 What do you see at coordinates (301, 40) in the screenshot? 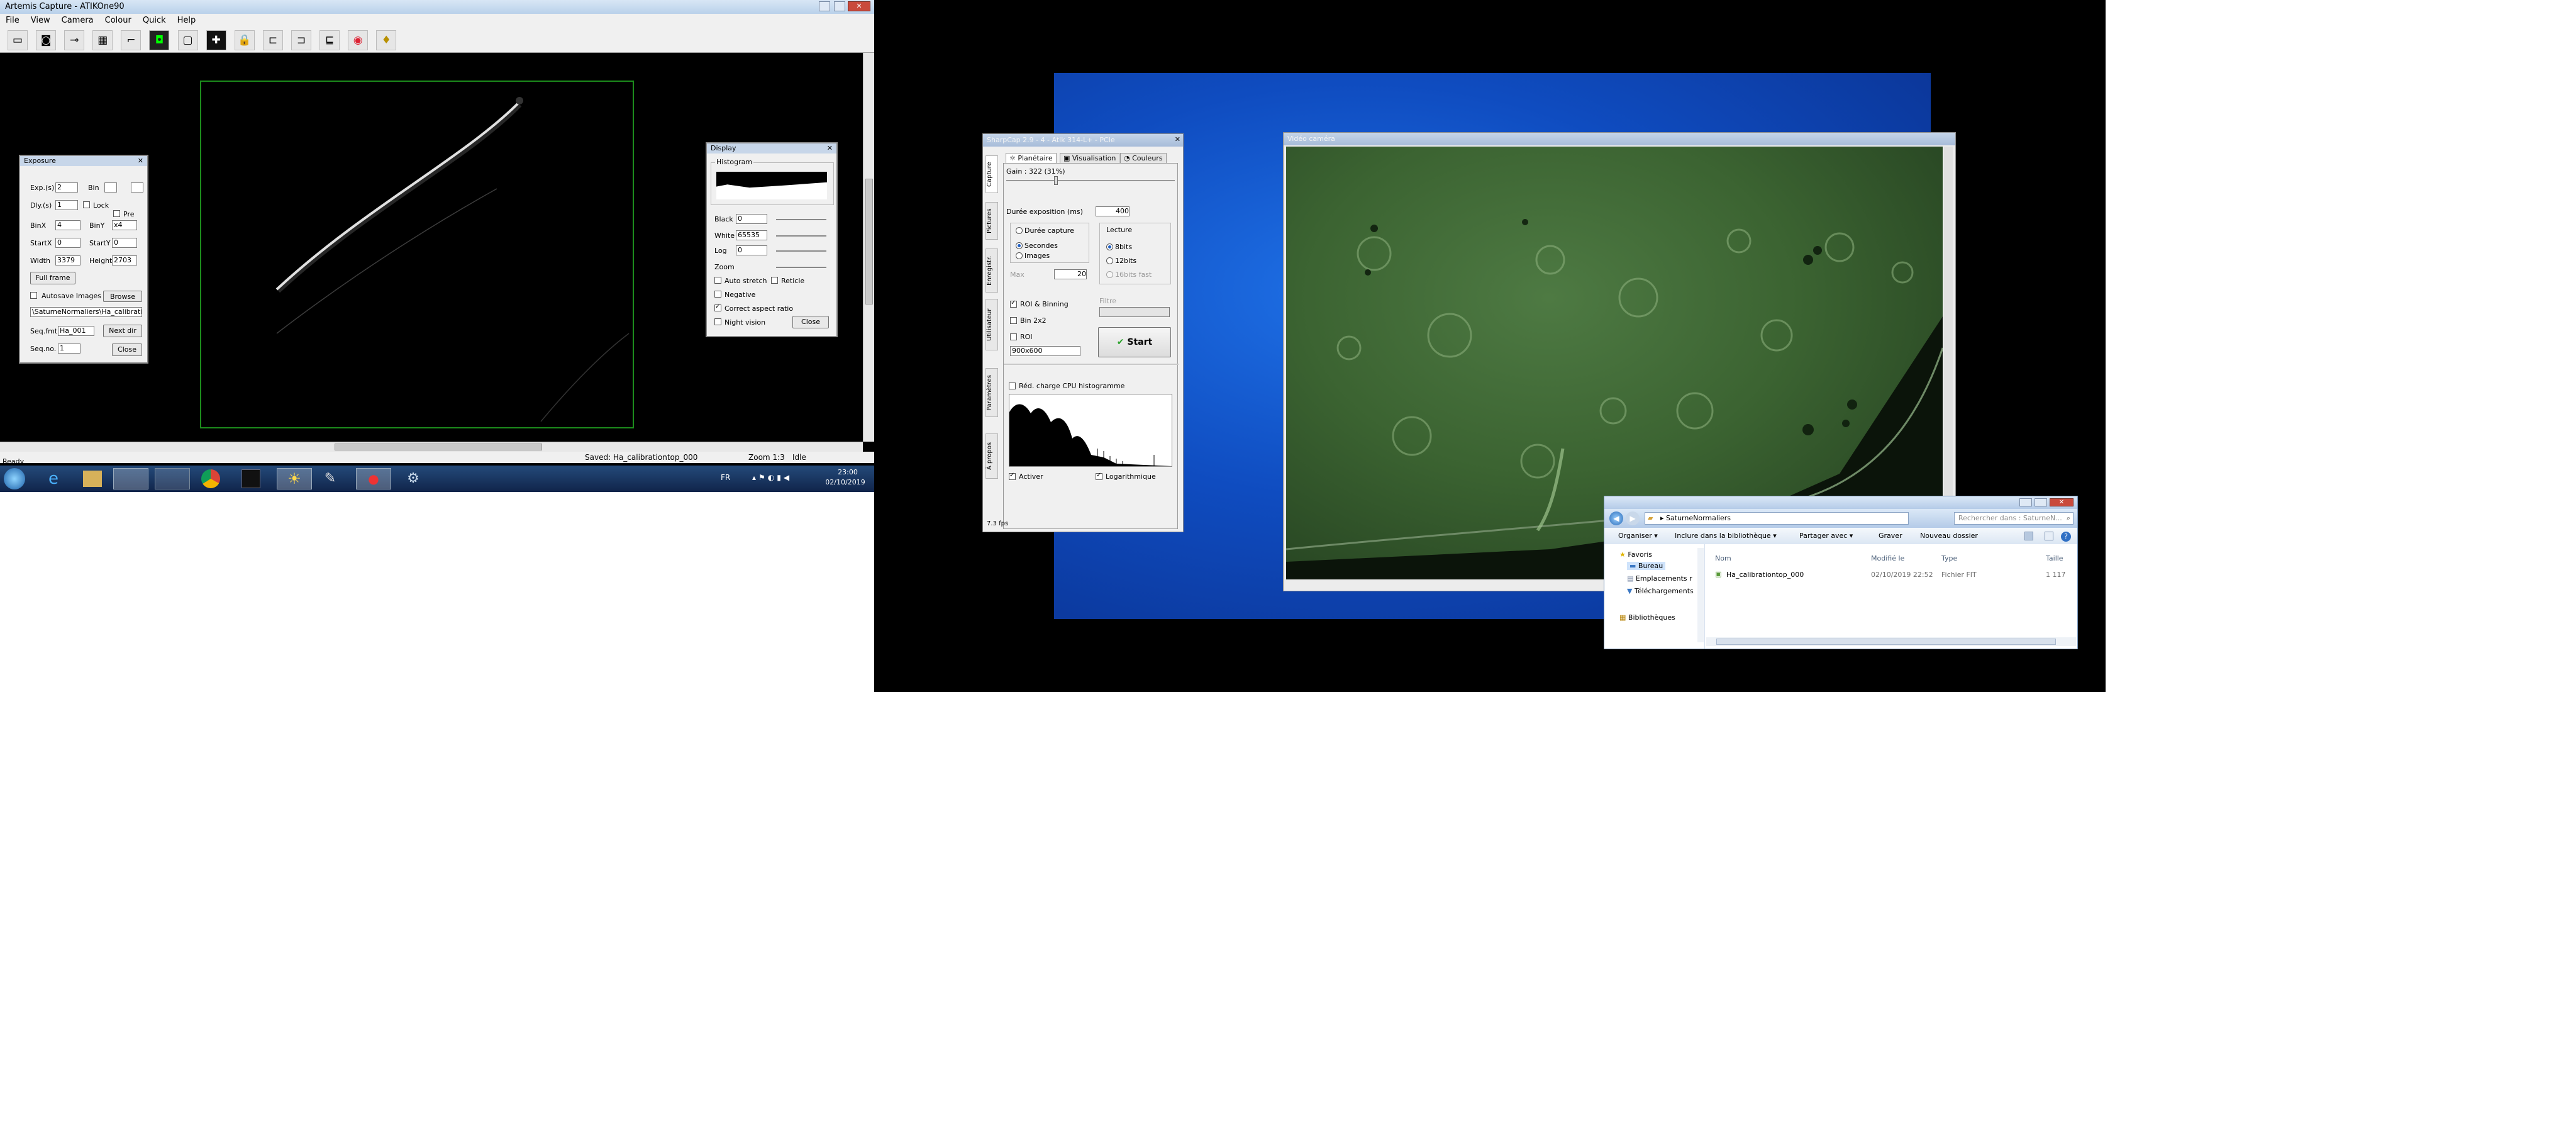
I see `guide-icon: ⊐` at bounding box center [301, 40].